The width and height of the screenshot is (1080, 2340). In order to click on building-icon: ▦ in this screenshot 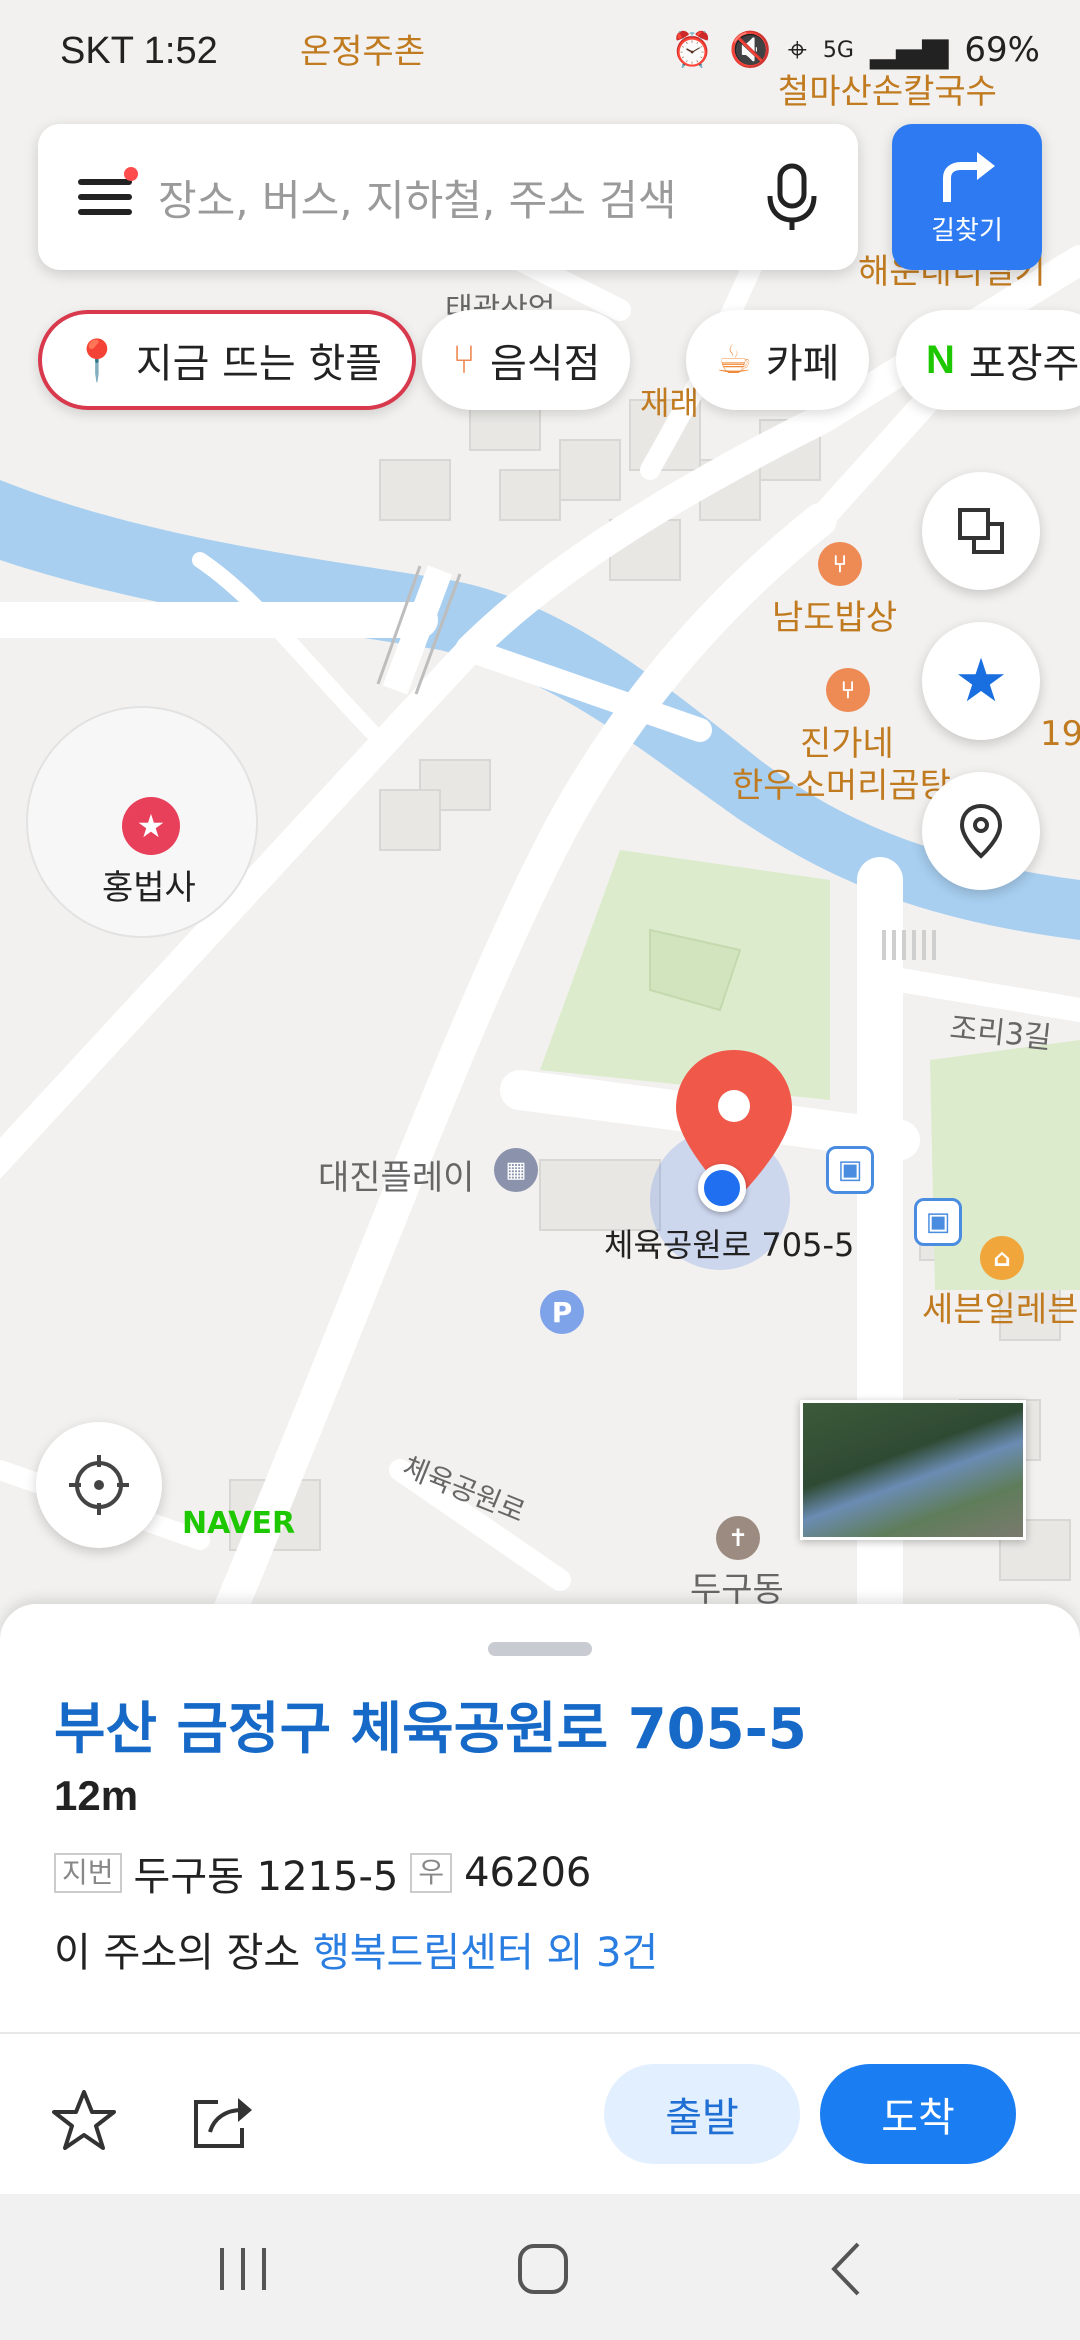, I will do `click(516, 1170)`.